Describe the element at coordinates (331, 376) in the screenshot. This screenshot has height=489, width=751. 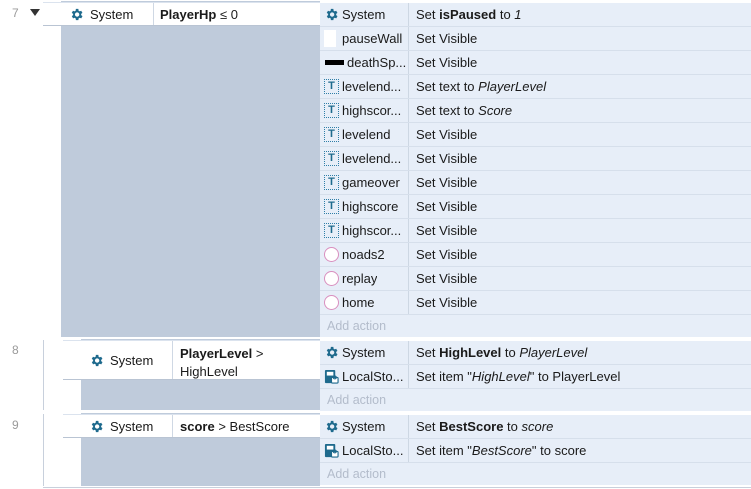
I see `local-storage-icon` at that location.